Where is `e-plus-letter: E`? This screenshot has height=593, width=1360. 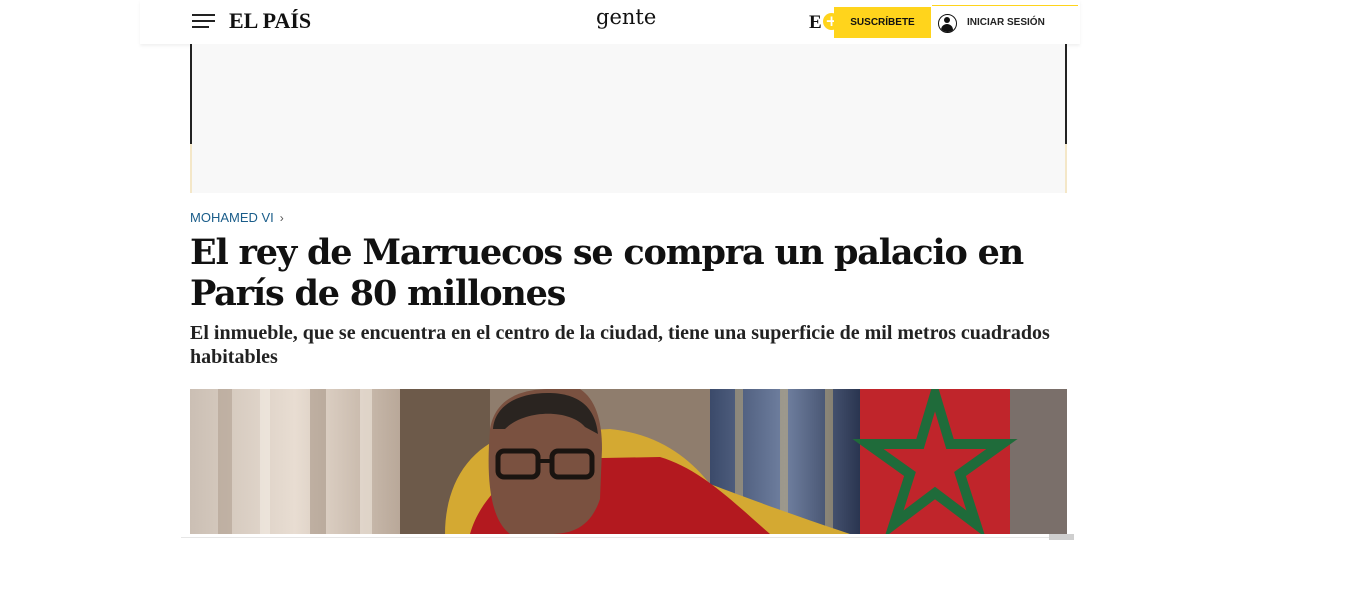 e-plus-letter: E is located at coordinates (815, 22).